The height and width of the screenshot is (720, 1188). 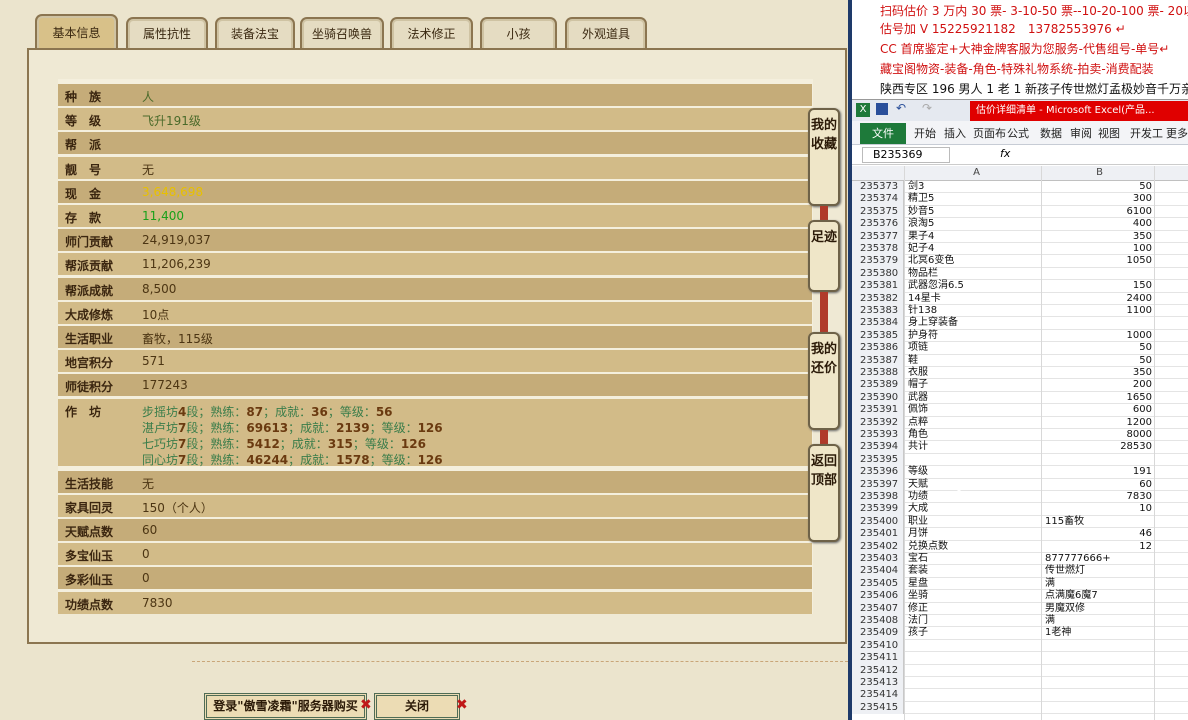 I want to click on row-number: 235405, so click(x=878, y=584).